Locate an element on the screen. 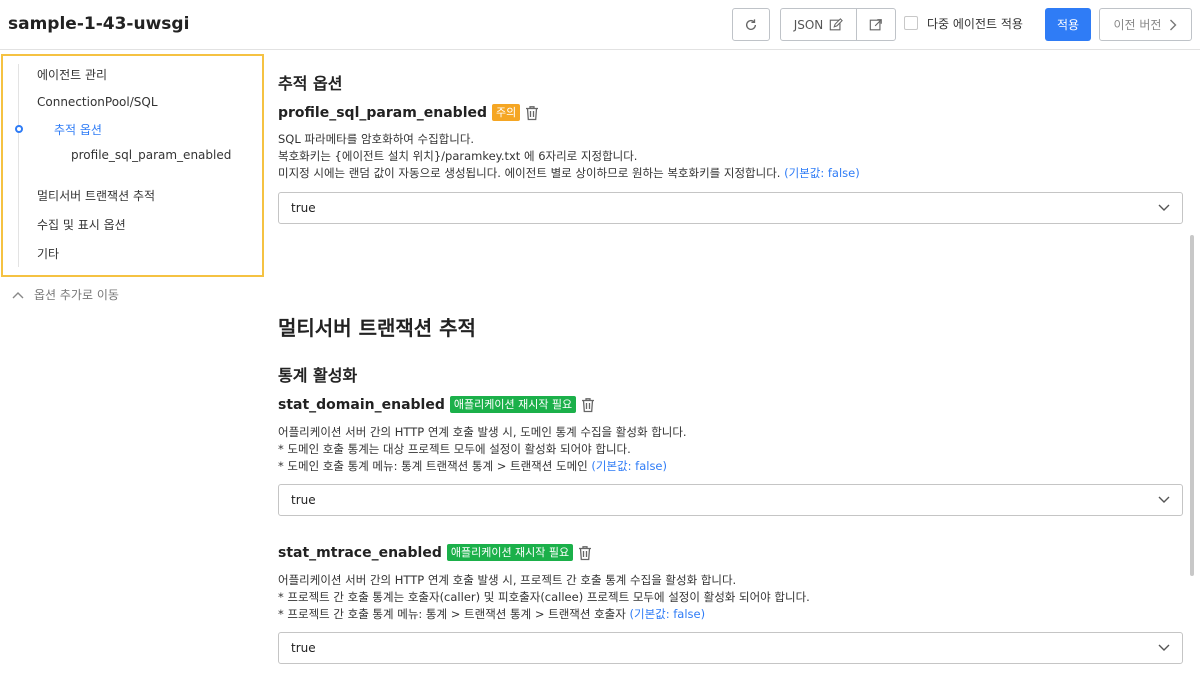 The width and height of the screenshot is (1200, 688). edit-icon is located at coordinates (837, 23).